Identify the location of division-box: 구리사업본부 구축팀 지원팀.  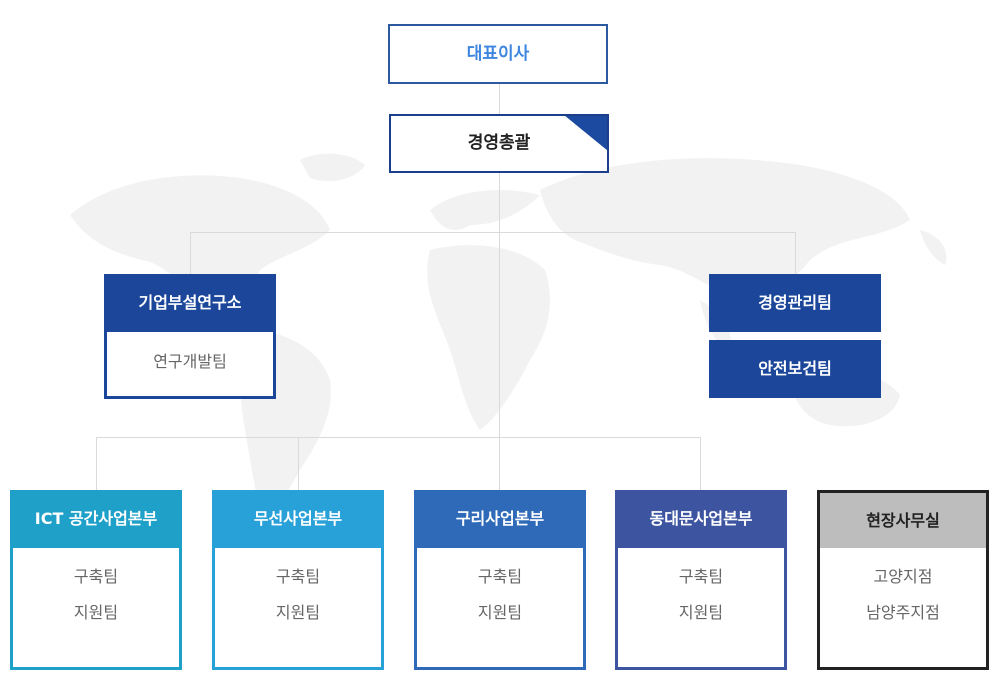
(500, 580).